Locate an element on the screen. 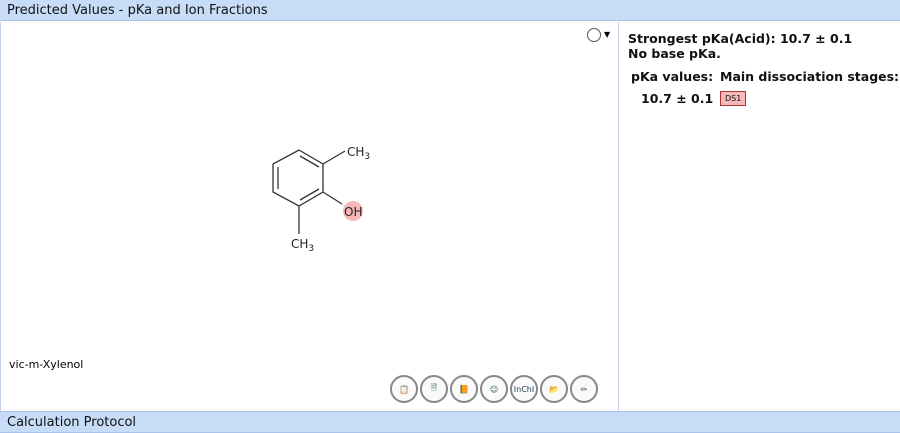 The image size is (900, 433). pka-values-header: pKa values: is located at coordinates (672, 76).